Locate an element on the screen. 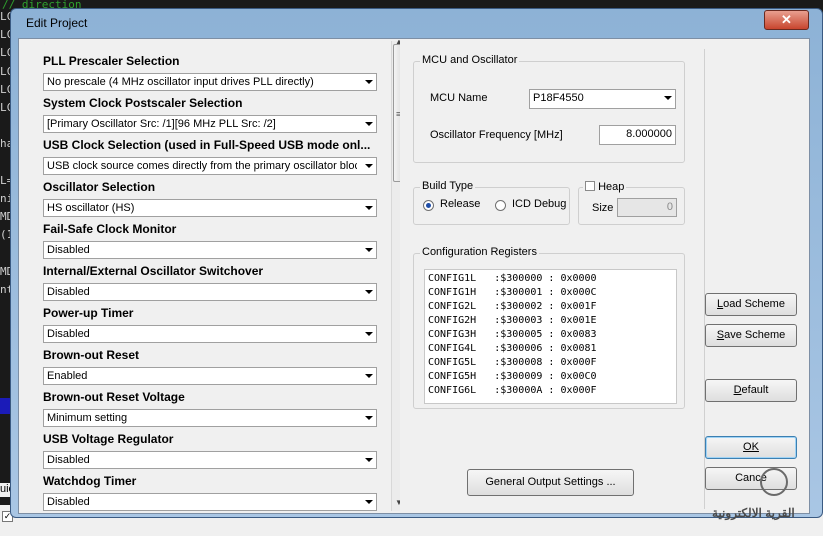 This screenshot has height=536, width=823. settings-scrollbar: ▲ ≡ ▼ is located at coordinates (395, 275).